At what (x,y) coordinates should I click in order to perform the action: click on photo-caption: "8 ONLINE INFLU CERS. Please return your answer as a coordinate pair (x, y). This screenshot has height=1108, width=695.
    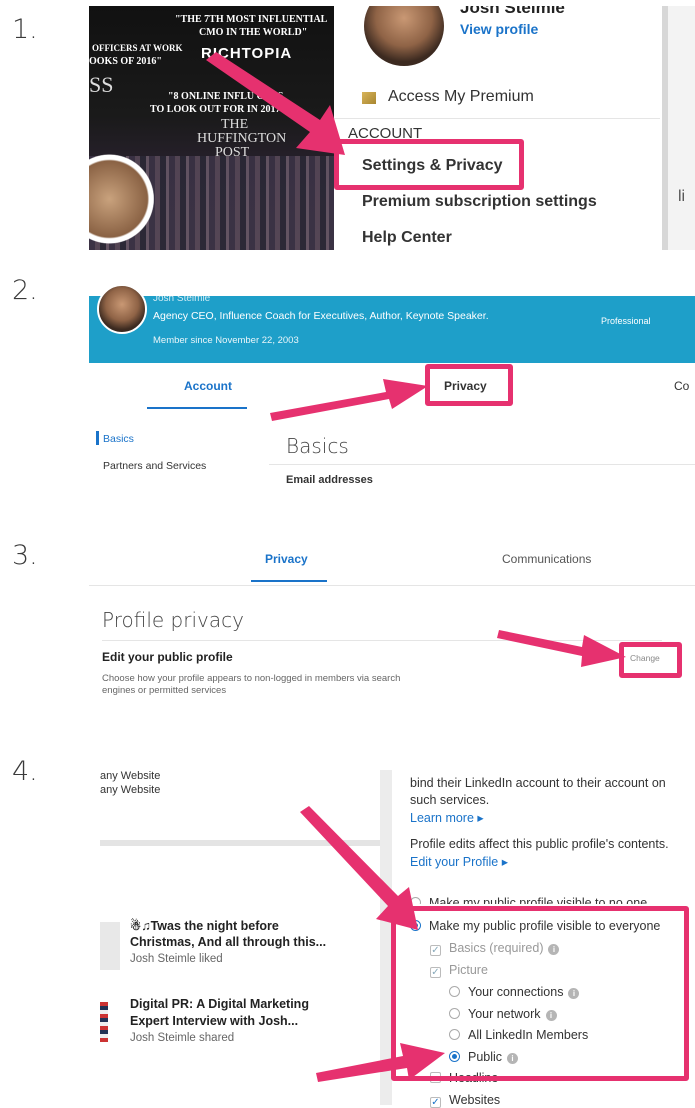
    Looking at the image, I should click on (226, 96).